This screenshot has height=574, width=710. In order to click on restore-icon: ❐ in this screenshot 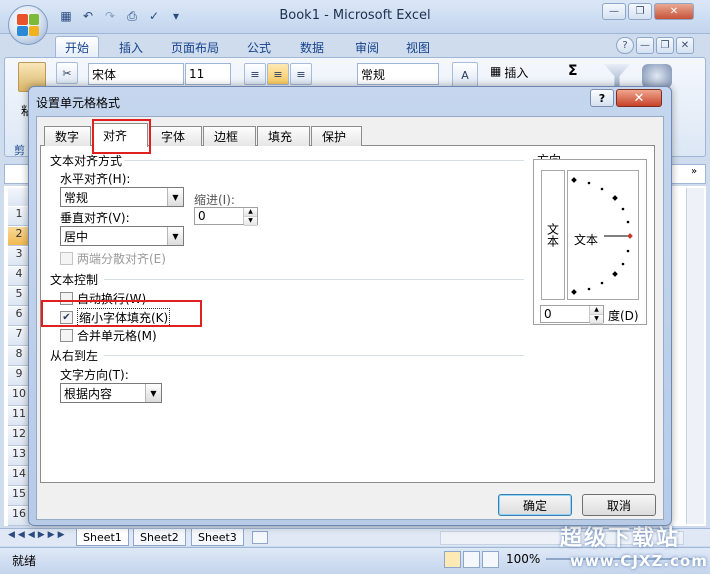, I will do `click(640, 11)`.